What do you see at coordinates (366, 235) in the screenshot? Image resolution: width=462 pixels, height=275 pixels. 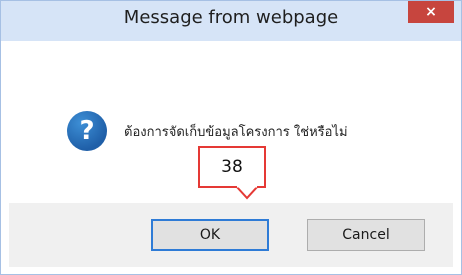 I see `cancel-button: Cancel` at bounding box center [366, 235].